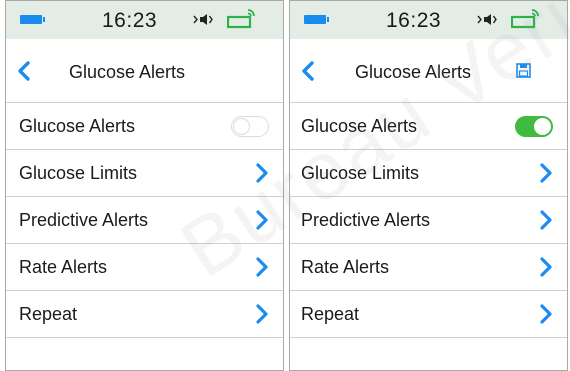  I want to click on save-icon, so click(523, 70).